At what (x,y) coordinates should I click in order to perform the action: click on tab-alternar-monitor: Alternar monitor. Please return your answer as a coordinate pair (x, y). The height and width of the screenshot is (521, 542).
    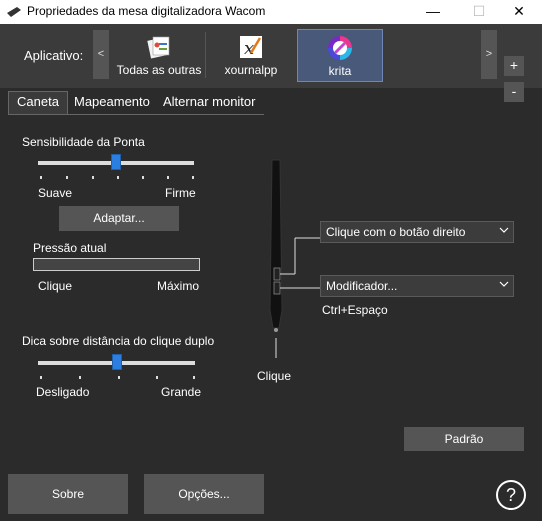
    Looking at the image, I should click on (209, 101).